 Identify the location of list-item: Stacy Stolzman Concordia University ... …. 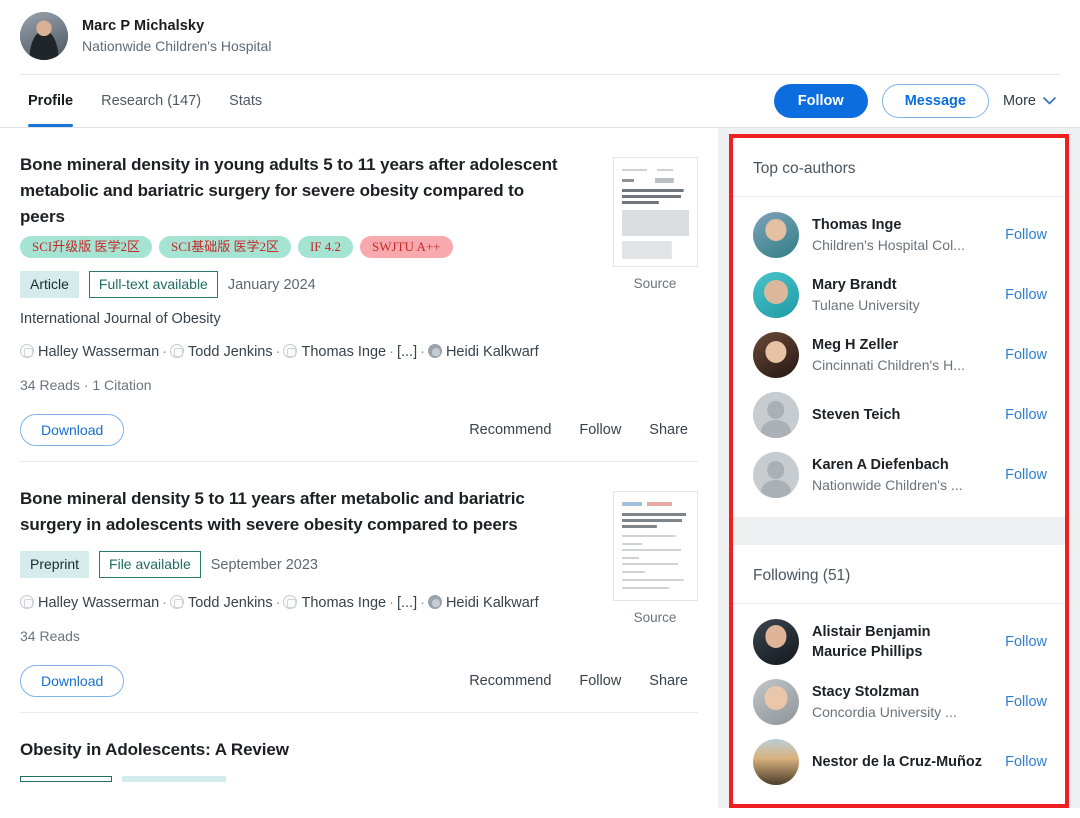
(899, 702).